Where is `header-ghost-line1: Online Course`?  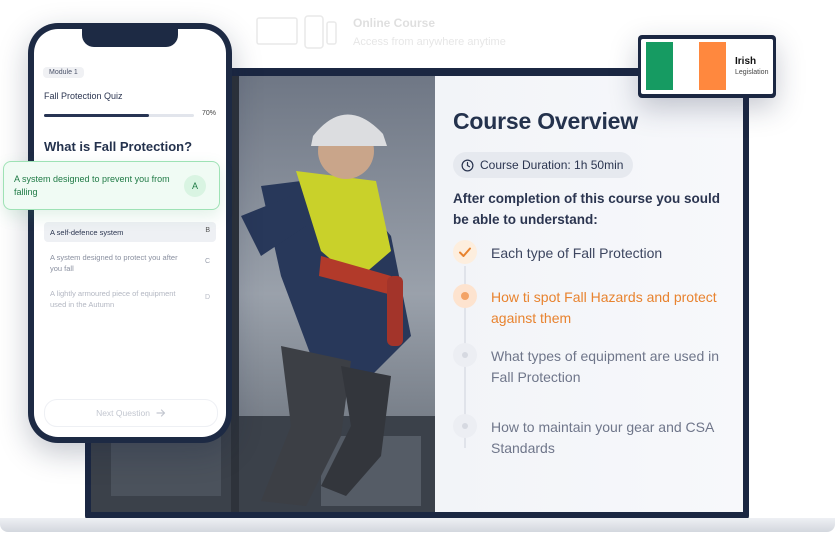
header-ghost-line1: Online Course is located at coordinates (394, 23).